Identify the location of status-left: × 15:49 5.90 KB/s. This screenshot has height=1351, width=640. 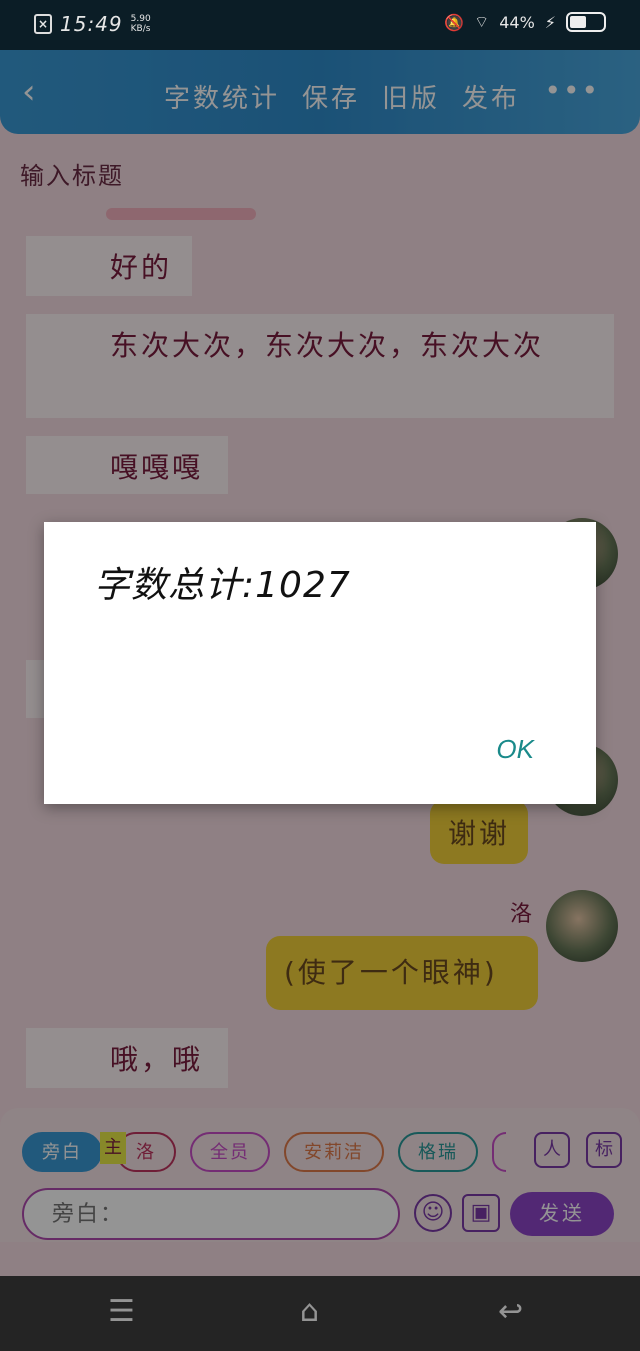
(95, 24).